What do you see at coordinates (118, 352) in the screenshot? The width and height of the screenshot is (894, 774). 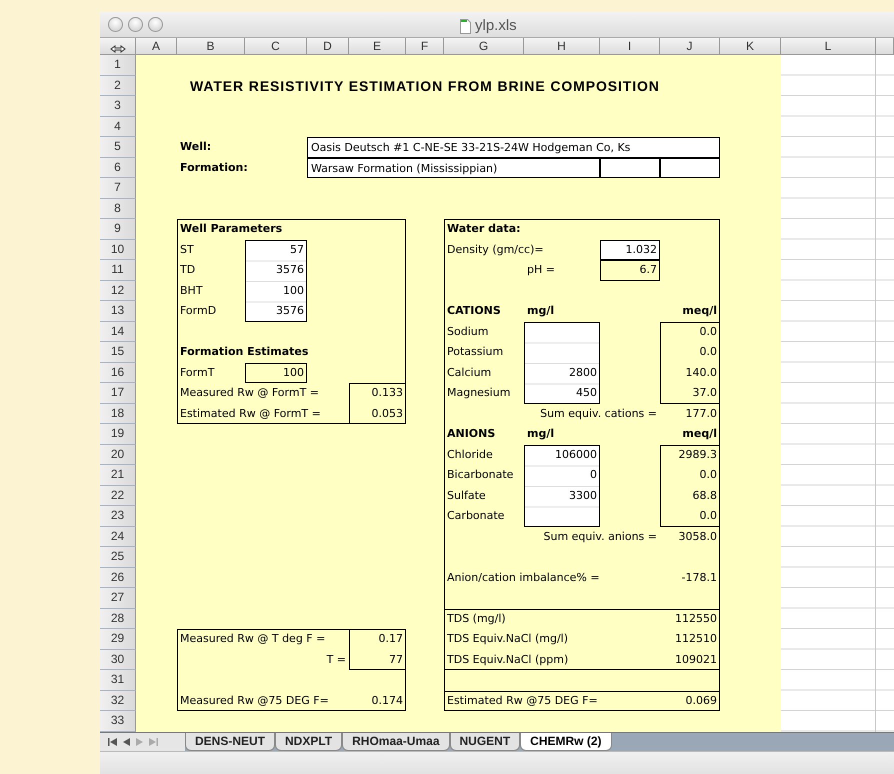 I see `row-number: 15` at bounding box center [118, 352].